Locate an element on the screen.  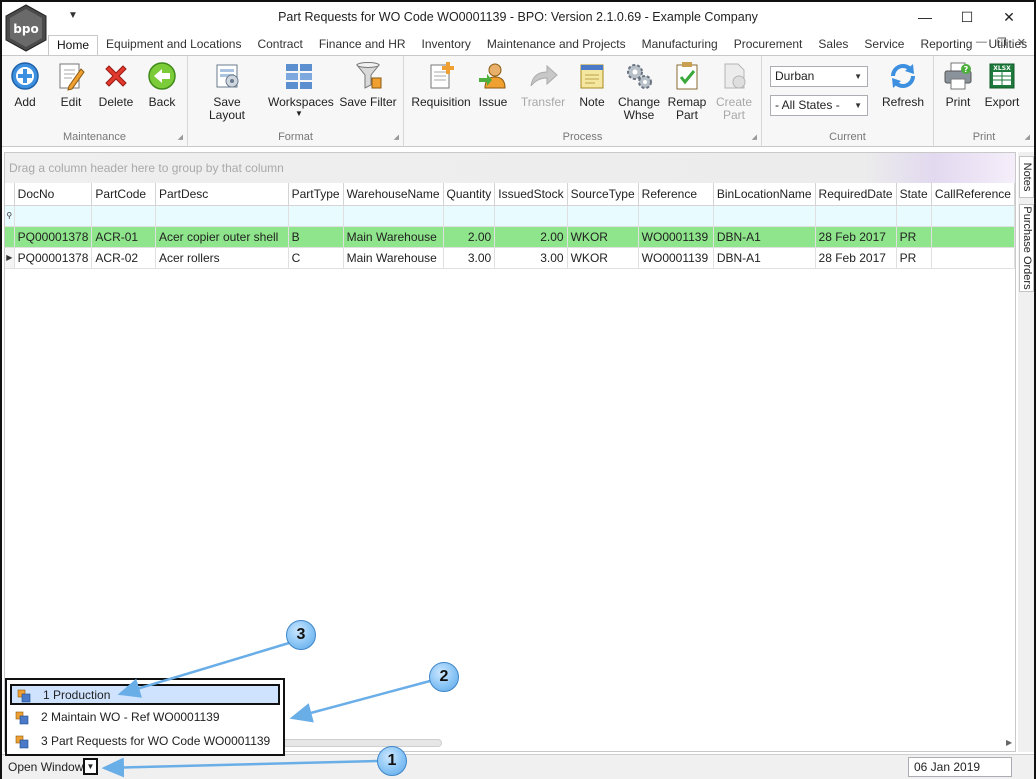
tab-finance-and-hr: Finance and HR is located at coordinates (362, 45).